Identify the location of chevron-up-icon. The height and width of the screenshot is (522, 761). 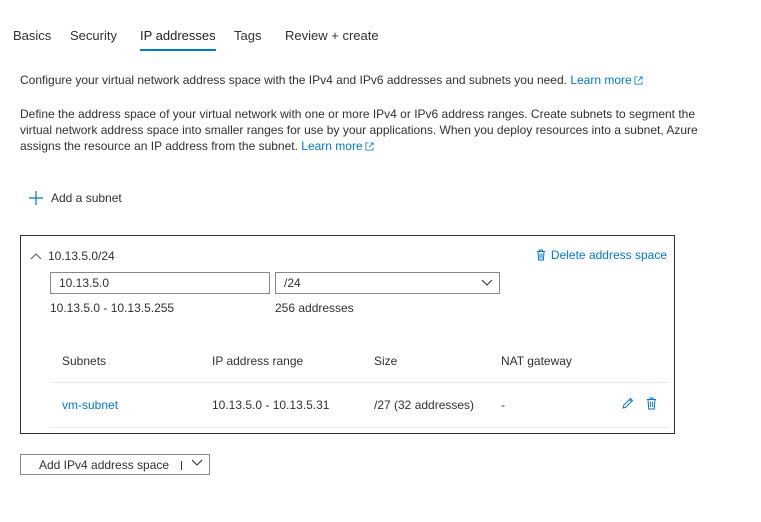
(36, 256).